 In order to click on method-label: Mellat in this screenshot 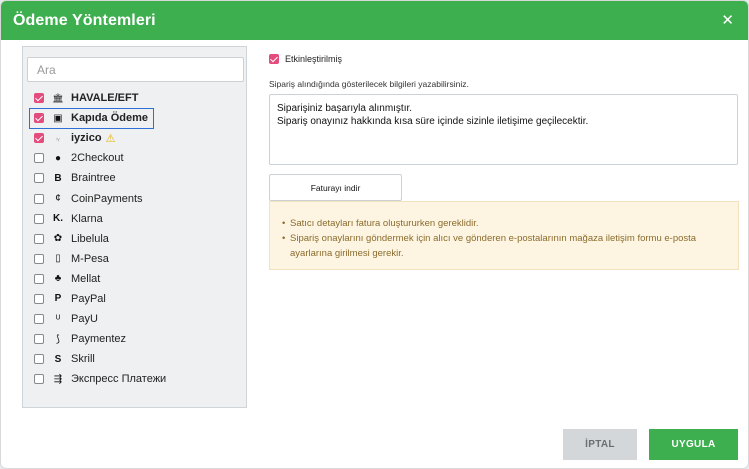, I will do `click(86, 278)`.